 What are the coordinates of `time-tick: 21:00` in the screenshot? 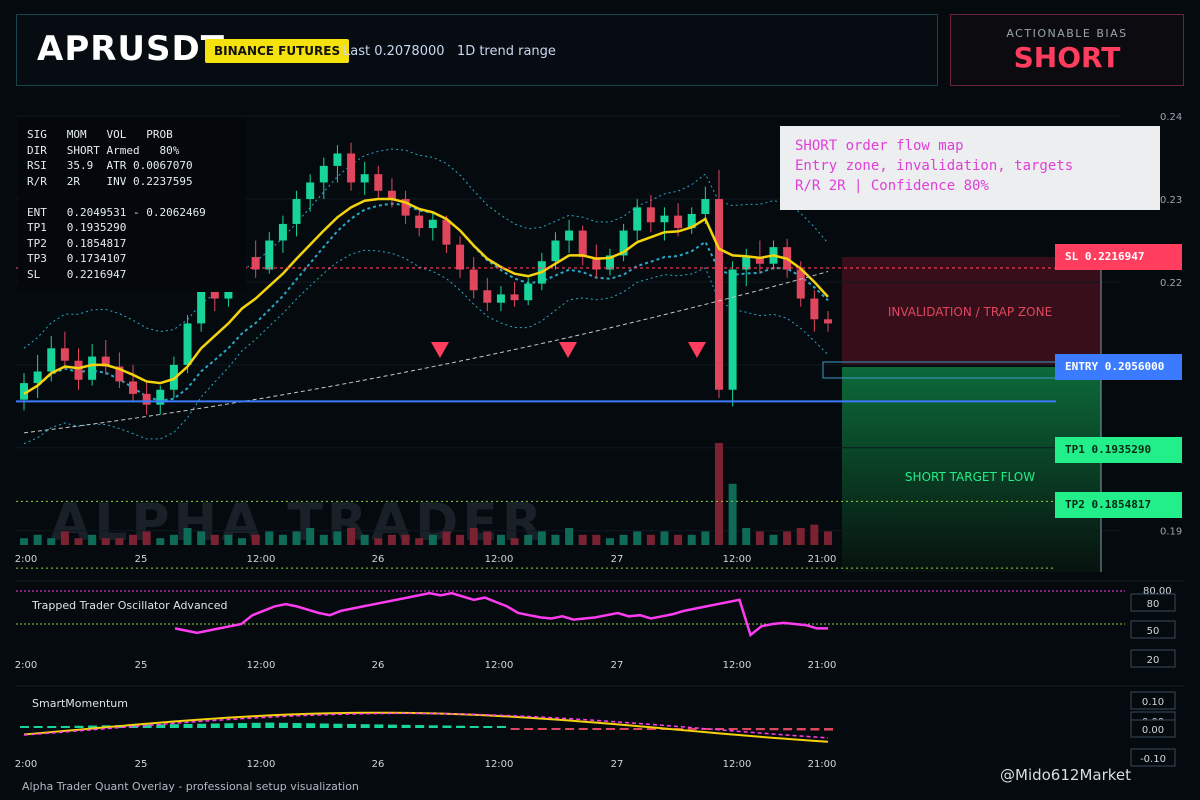 It's located at (822, 764).